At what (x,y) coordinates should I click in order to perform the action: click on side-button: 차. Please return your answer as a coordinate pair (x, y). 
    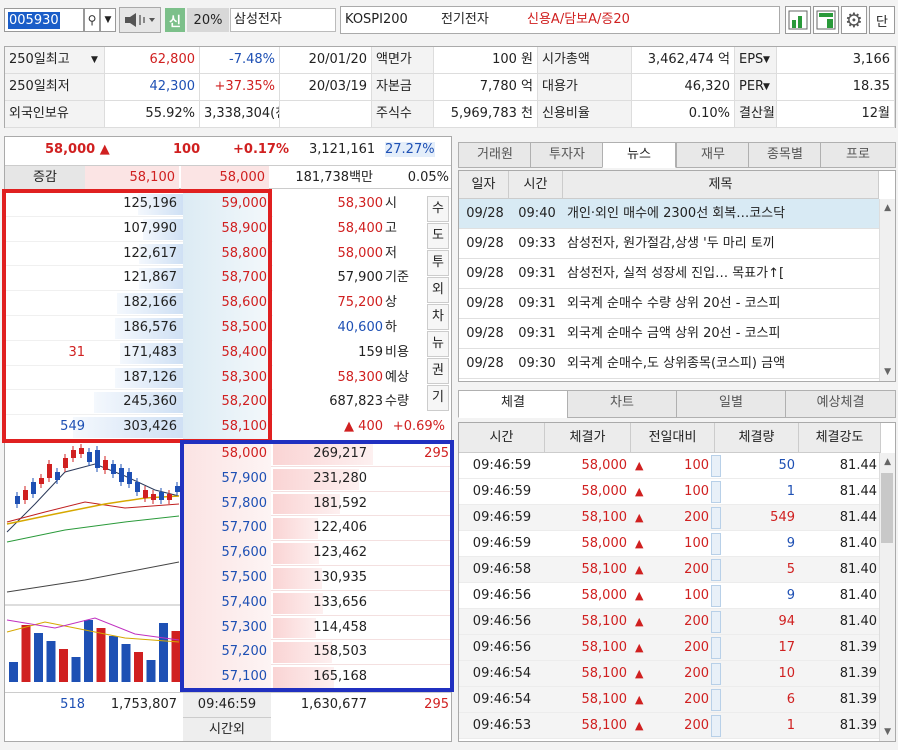
    Looking at the image, I should click on (438, 317).